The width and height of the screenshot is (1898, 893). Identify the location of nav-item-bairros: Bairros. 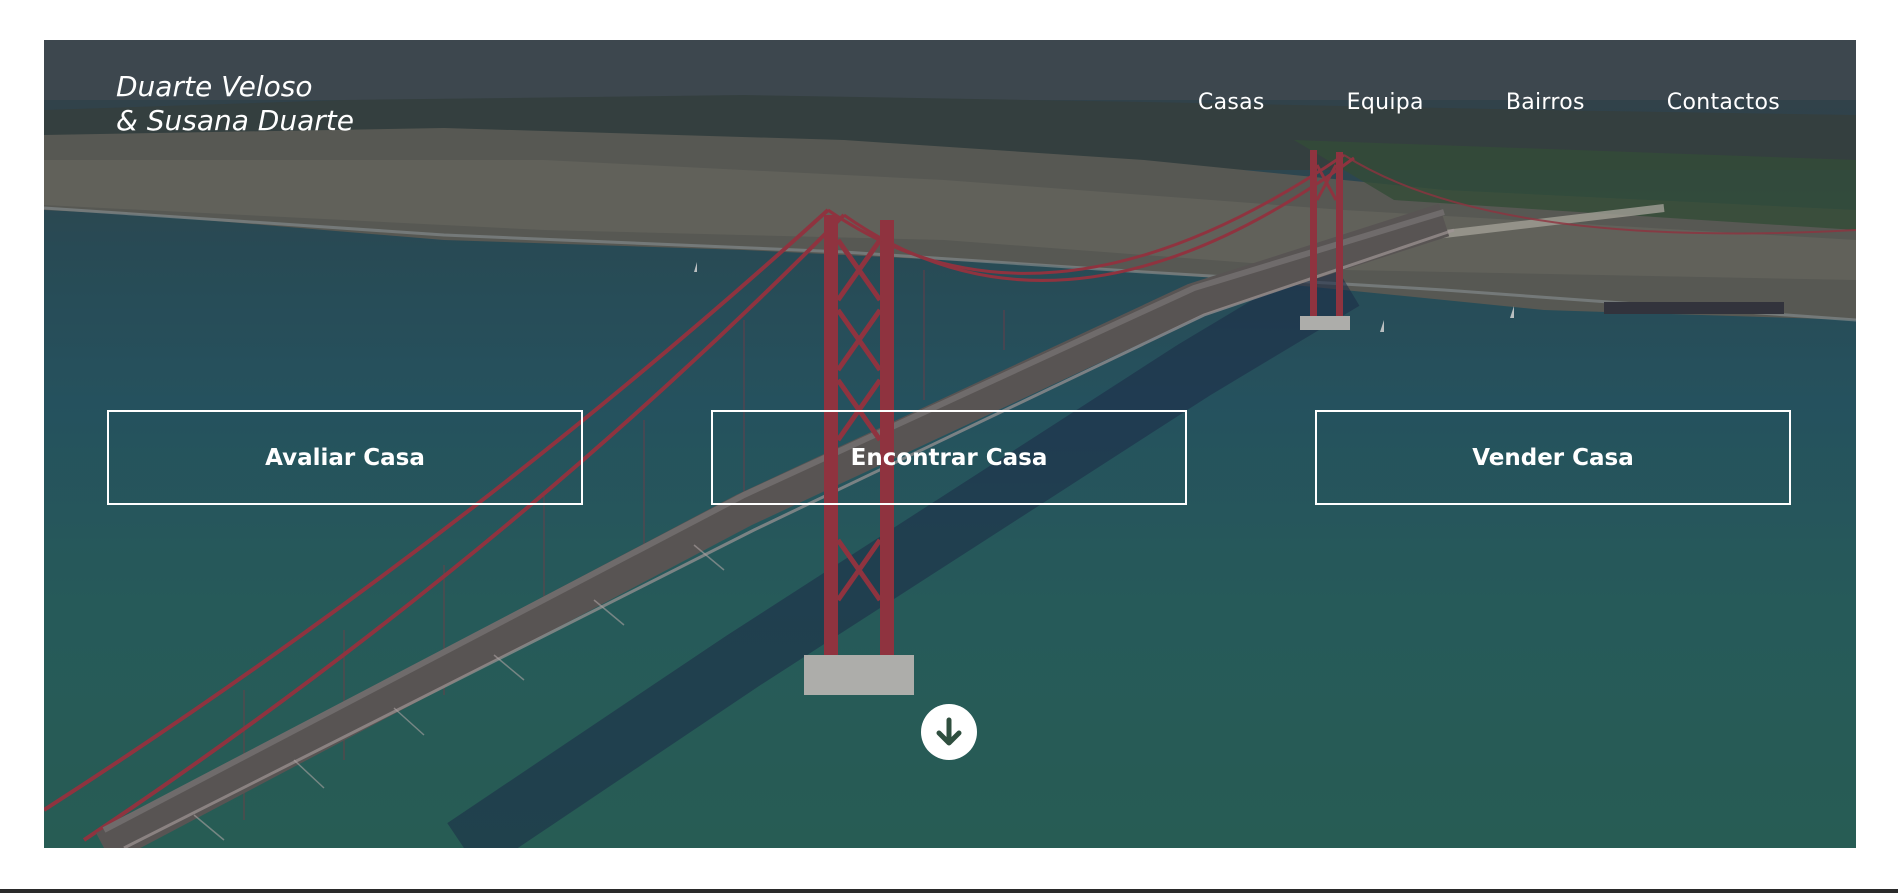
(1545, 102).